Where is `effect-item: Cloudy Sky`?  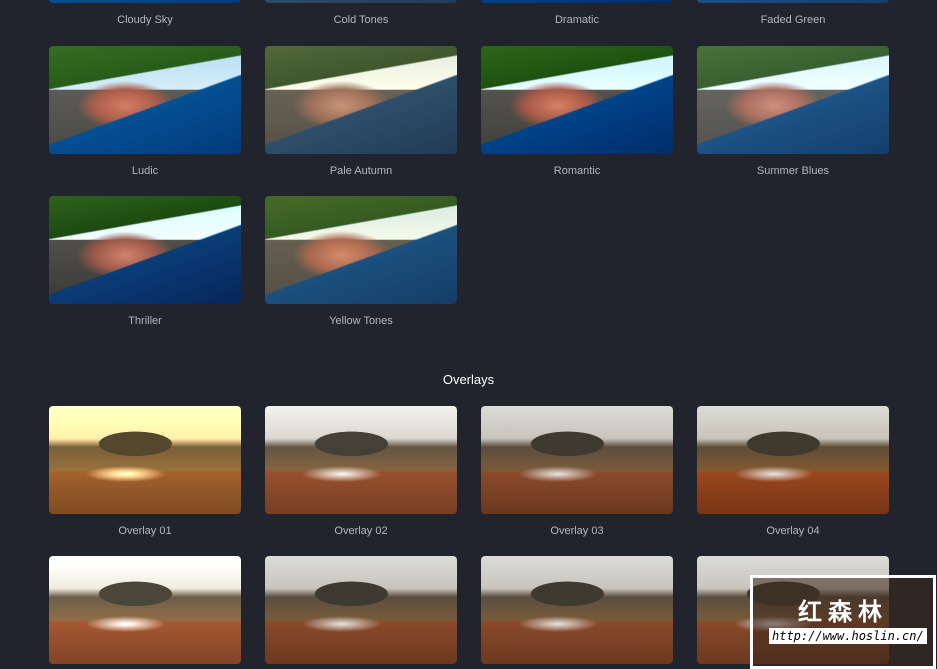 effect-item: Cloudy Sky is located at coordinates (145, 13).